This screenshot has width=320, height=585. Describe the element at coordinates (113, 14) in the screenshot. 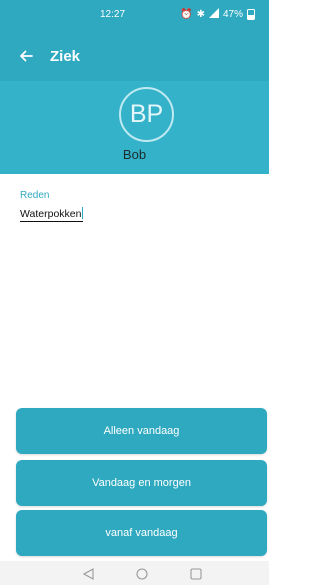

I see `status-time: 12:27` at that location.